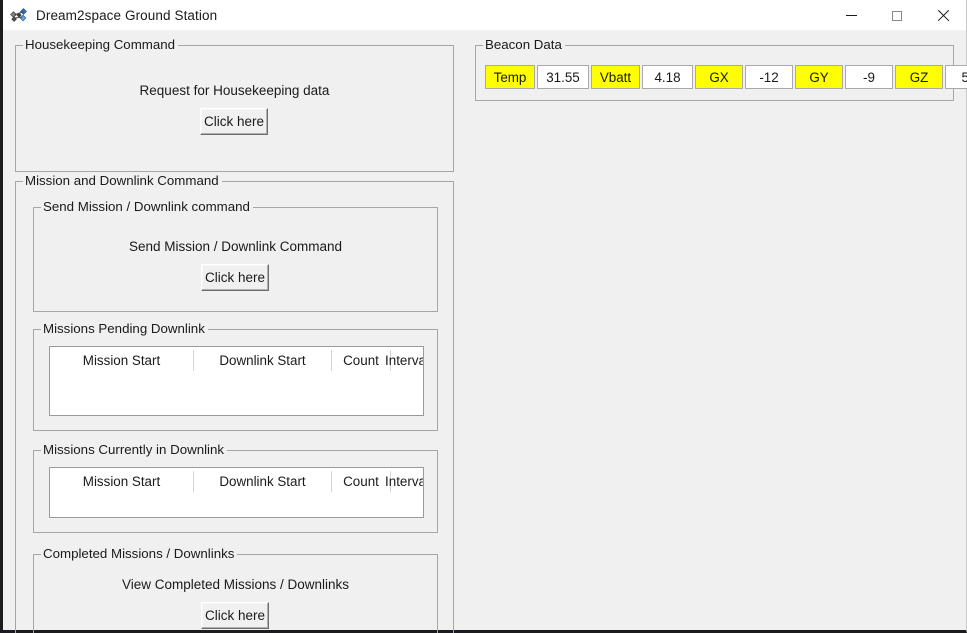 This screenshot has height=633, width=967. I want to click on beacon-key-gx: GX, so click(719, 77).